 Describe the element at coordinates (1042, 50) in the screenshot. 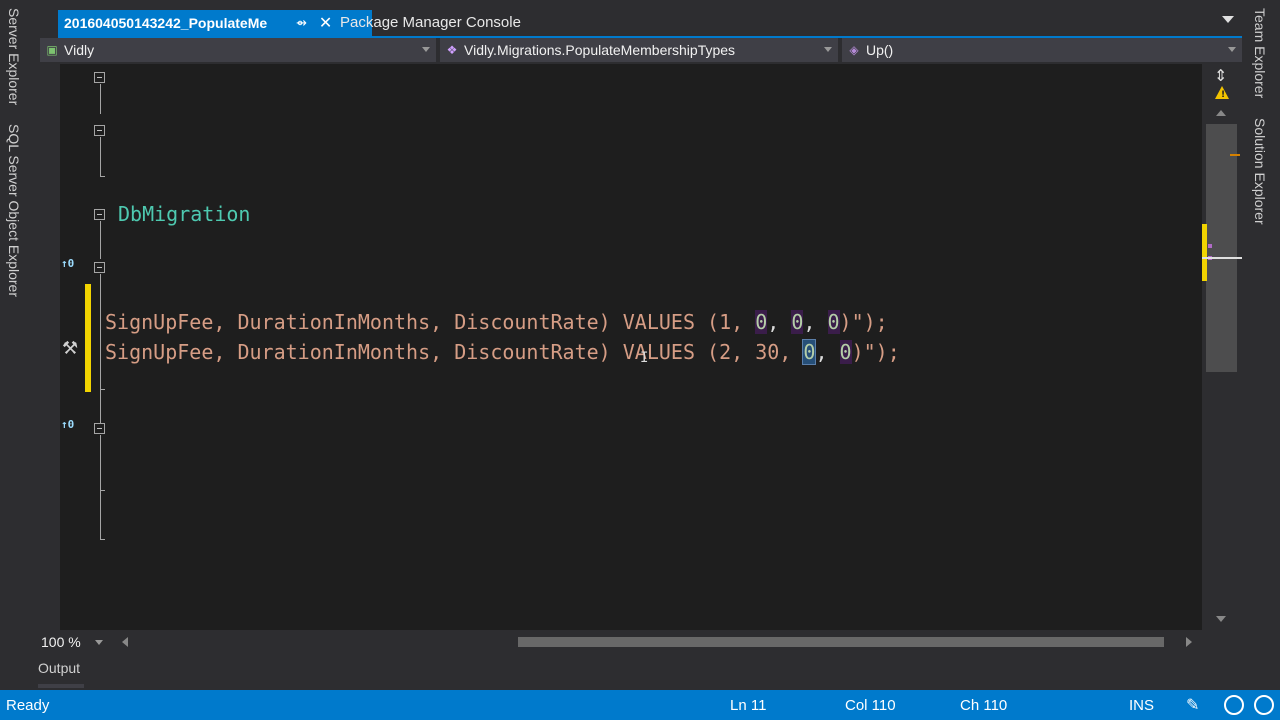

I see `member-dropdown: ◈ Up()` at that location.